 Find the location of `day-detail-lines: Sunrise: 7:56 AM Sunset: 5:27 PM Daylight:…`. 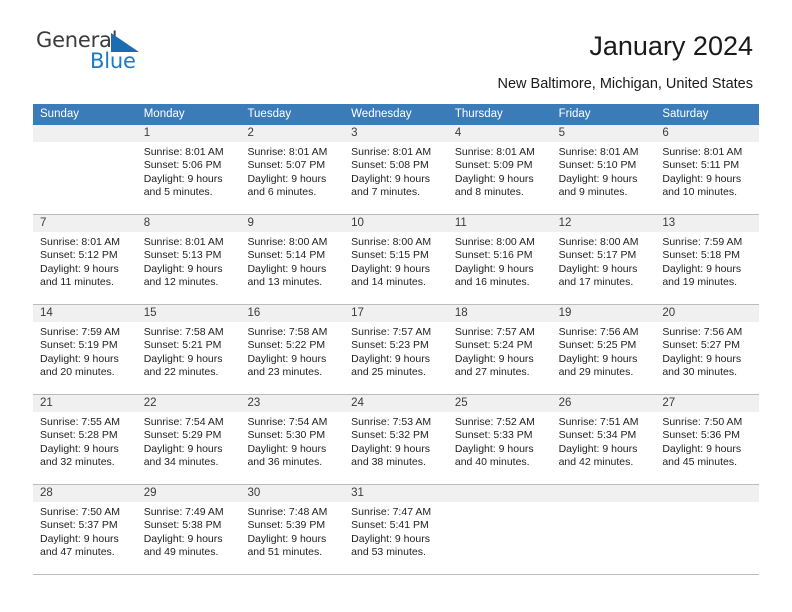

day-detail-lines: Sunrise: 7:56 AM Sunset: 5:27 PM Daylight:… is located at coordinates (707, 351).